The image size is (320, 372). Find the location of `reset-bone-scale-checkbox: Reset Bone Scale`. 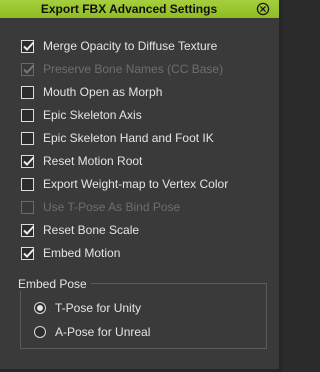

reset-bone-scale-checkbox: Reset Bone Scale is located at coordinates (80, 230).